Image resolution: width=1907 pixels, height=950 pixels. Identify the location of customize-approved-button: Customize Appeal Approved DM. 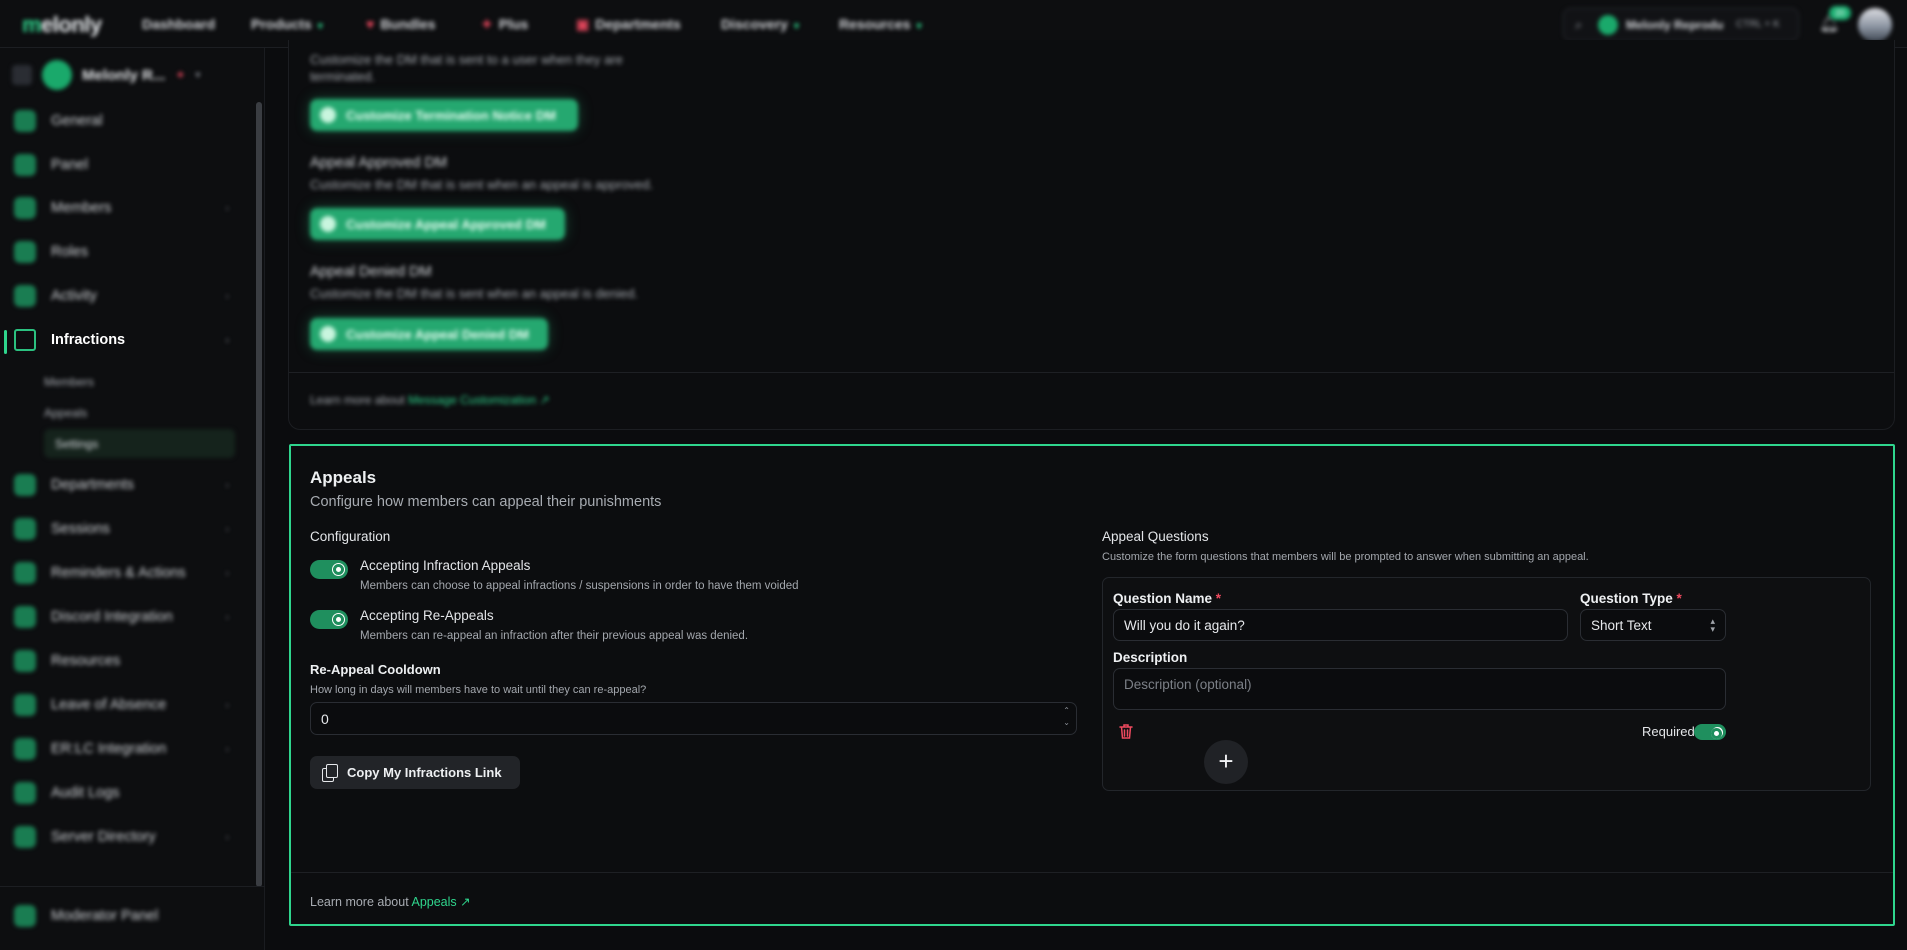
(437, 224).